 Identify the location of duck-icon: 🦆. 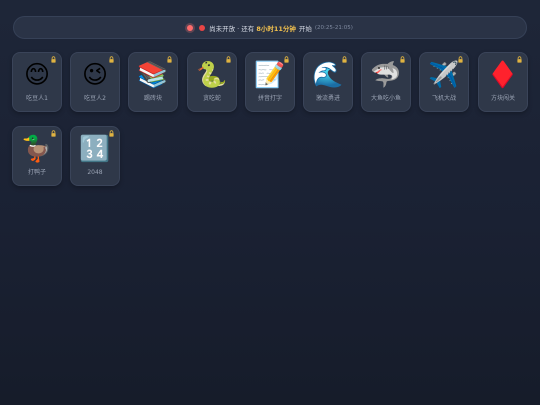
(37, 148).